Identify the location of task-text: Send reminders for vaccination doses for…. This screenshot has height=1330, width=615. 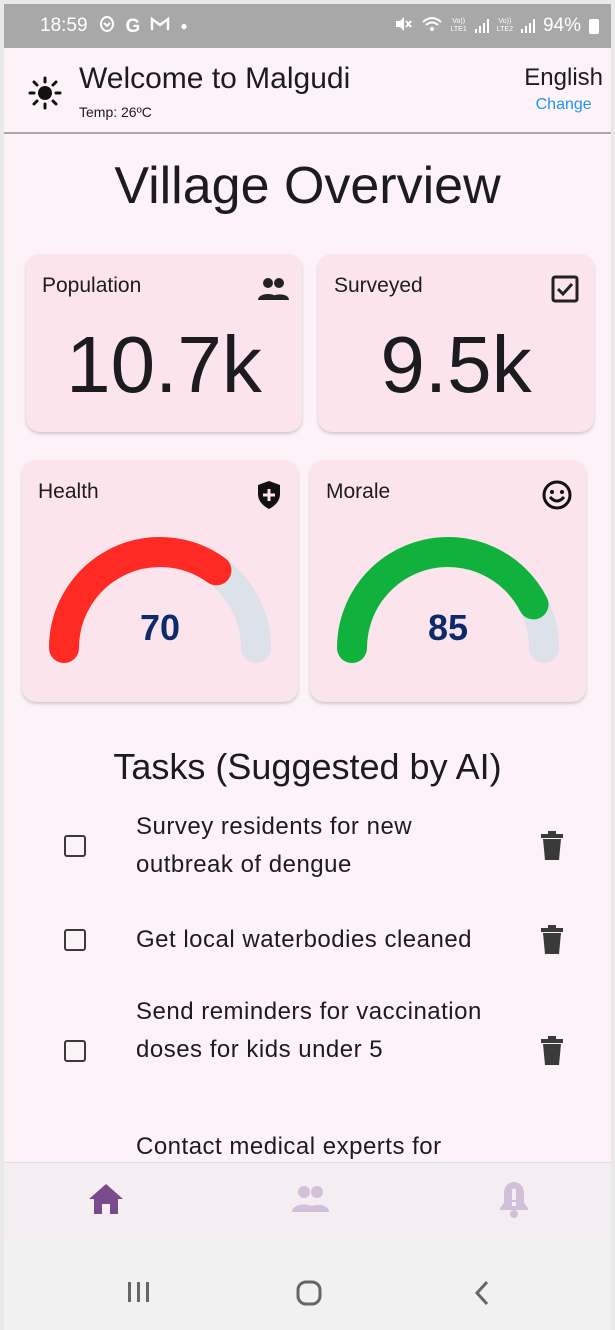
(309, 1030).